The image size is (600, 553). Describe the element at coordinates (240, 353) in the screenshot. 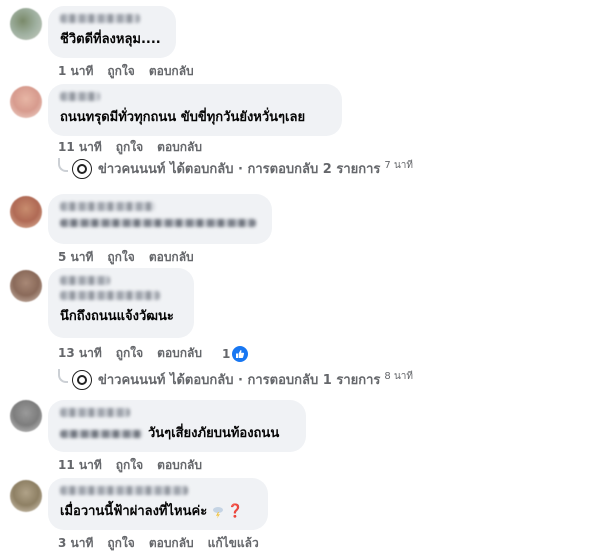

I see `like-reaction-icon` at that location.